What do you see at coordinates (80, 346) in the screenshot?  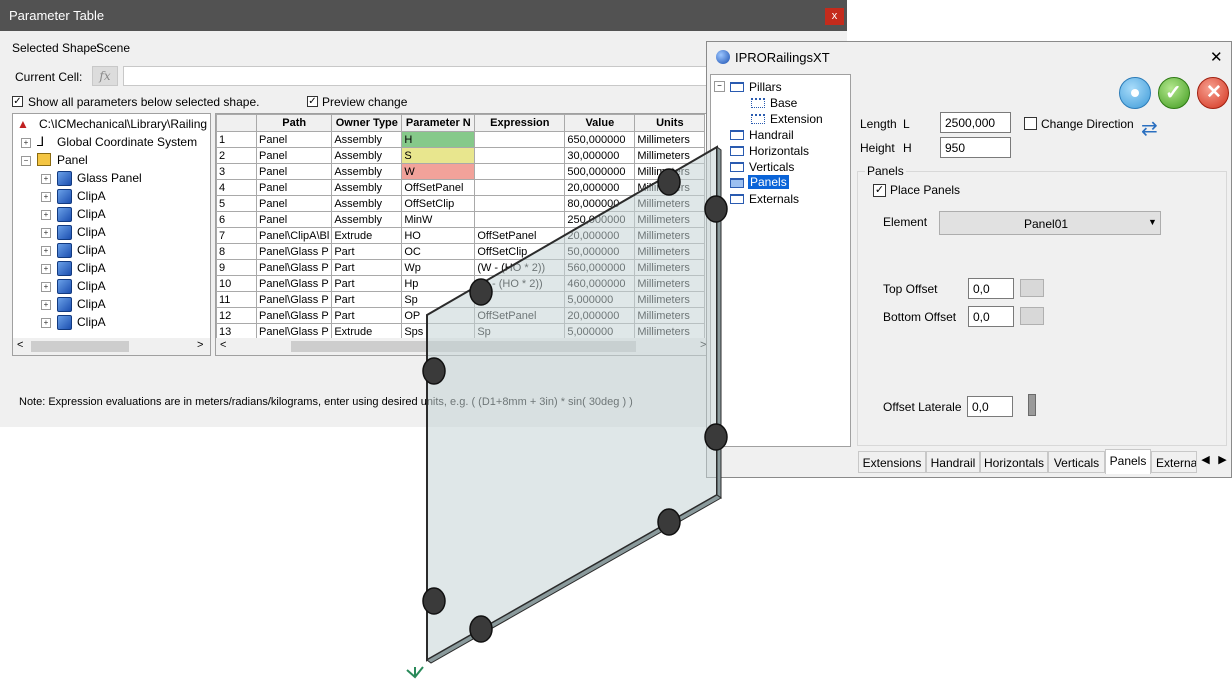 I see `scroll-thumb` at bounding box center [80, 346].